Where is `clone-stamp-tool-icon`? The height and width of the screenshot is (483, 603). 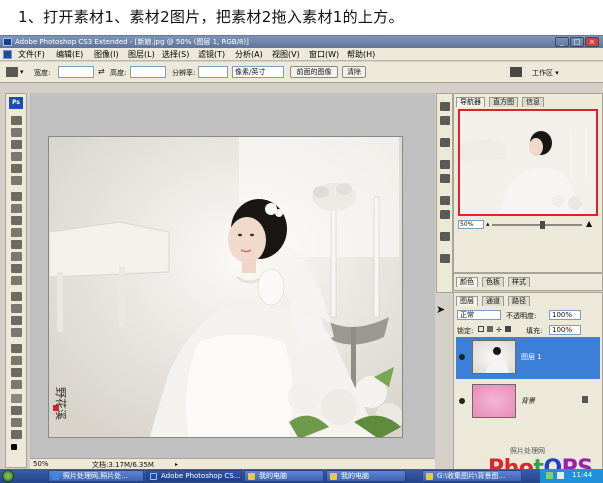 clone-stamp-tool-icon is located at coordinates (16, 220).